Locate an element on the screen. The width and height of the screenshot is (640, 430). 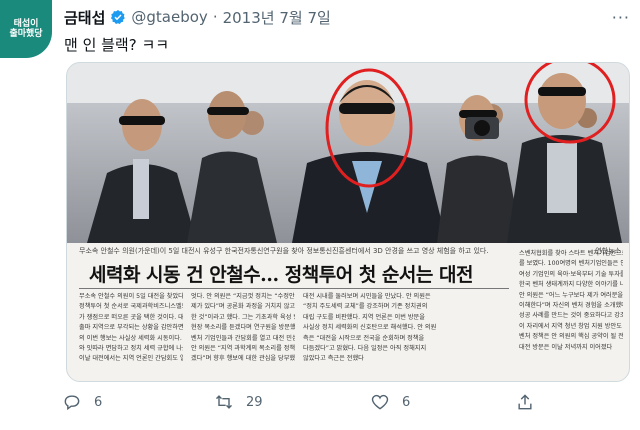
retweet-icon is located at coordinates (224, 402).